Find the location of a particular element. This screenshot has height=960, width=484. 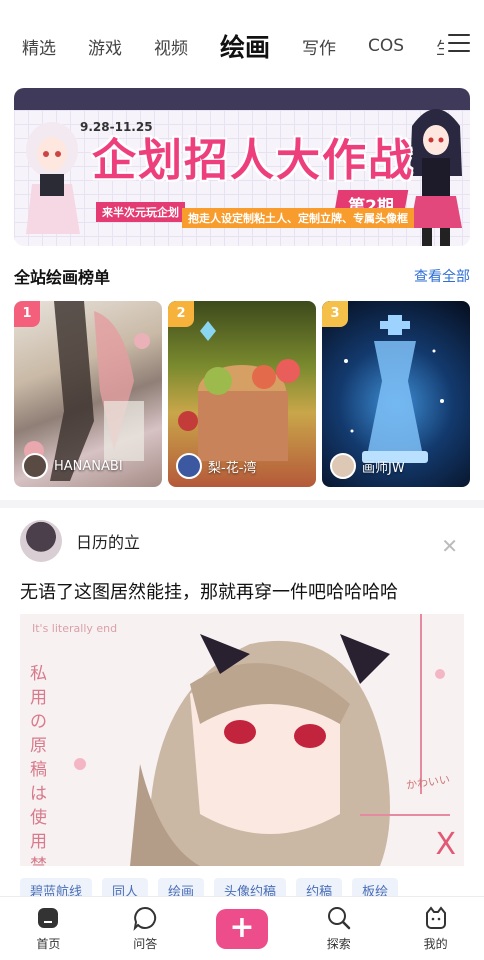

author-name: 梨-花-湾 is located at coordinates (232, 468).